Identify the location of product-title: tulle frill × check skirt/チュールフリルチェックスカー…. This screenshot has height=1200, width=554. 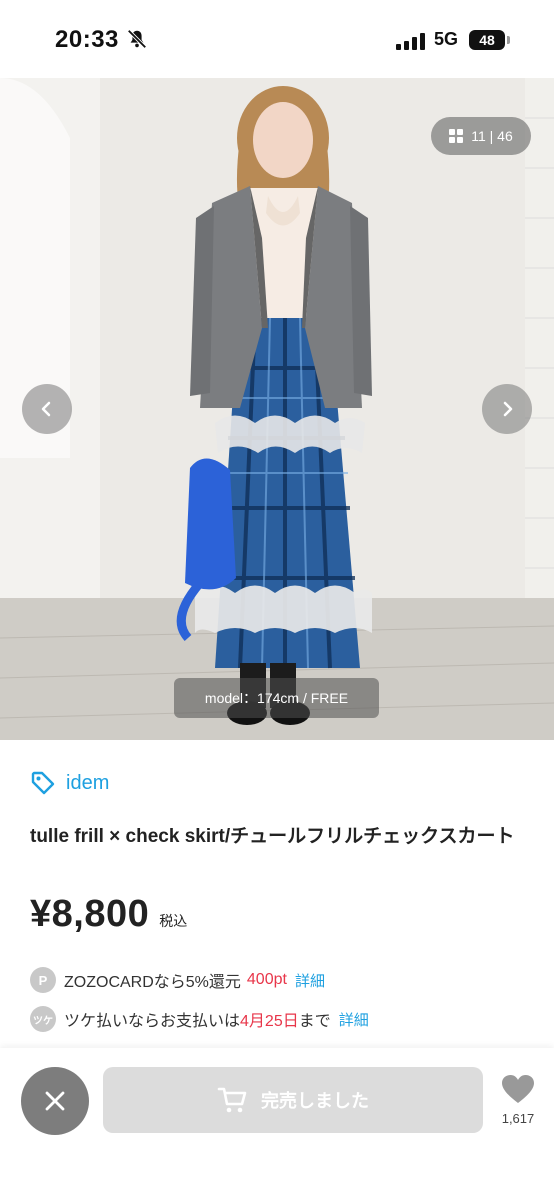
(272, 836).